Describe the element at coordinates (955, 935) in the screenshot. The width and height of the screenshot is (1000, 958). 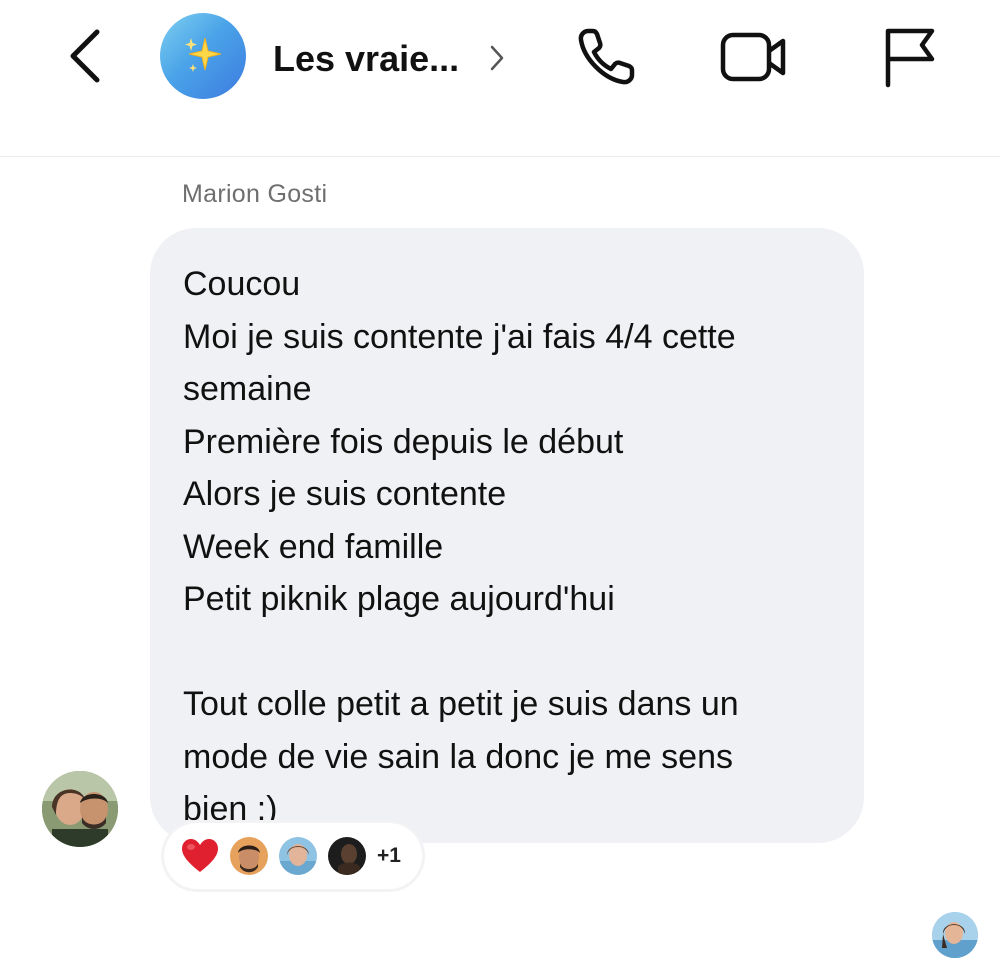
I see `seen-by-avatar` at that location.